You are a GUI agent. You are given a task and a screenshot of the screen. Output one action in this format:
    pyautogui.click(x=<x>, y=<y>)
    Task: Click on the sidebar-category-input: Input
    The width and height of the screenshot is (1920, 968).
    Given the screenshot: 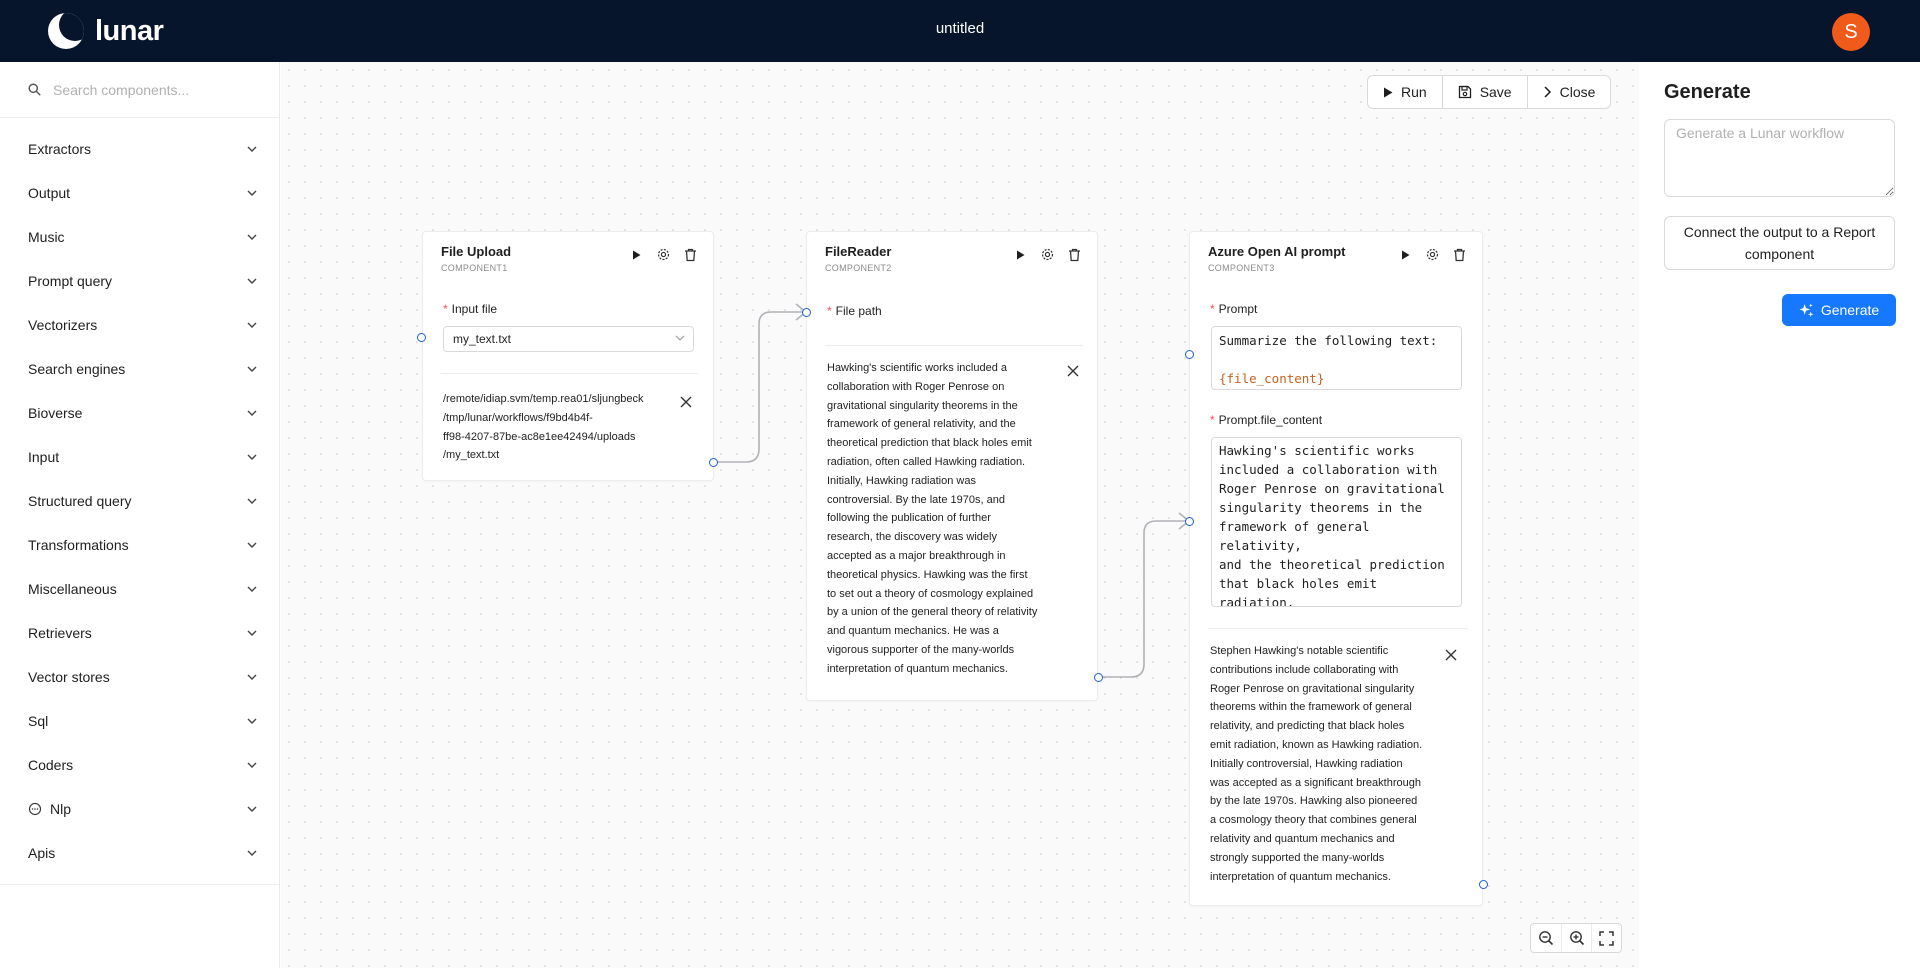 What is the action you would take?
    pyautogui.click(x=139, y=457)
    